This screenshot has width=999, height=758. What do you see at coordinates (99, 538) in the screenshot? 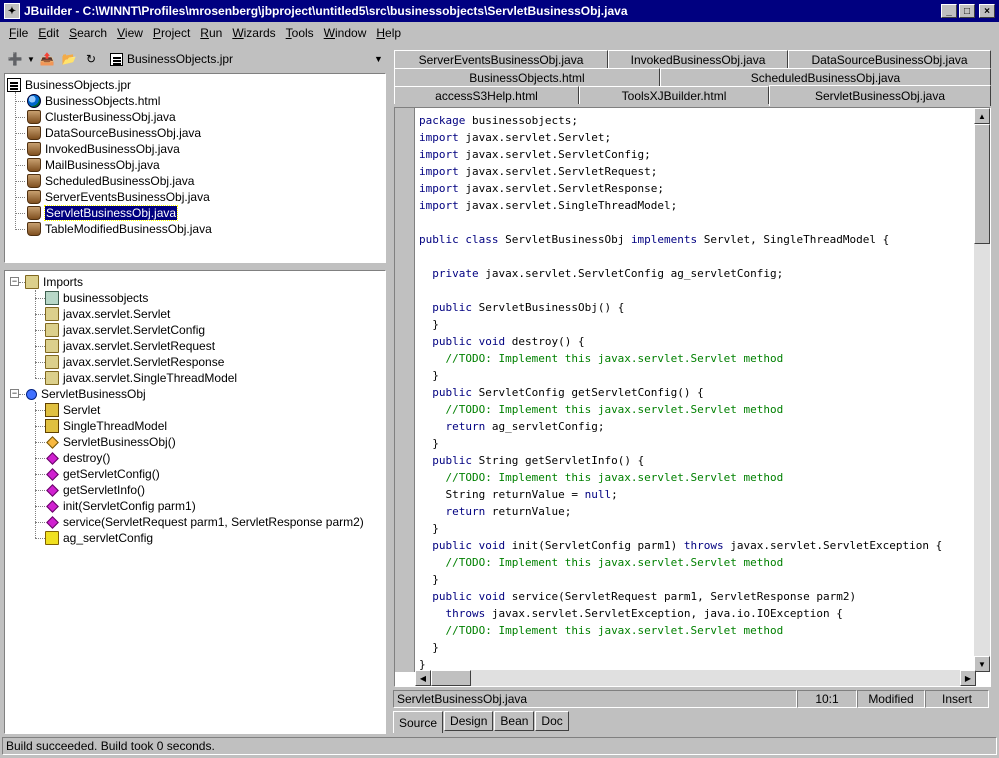
I see `member-item: ag_servletConfig` at bounding box center [99, 538].